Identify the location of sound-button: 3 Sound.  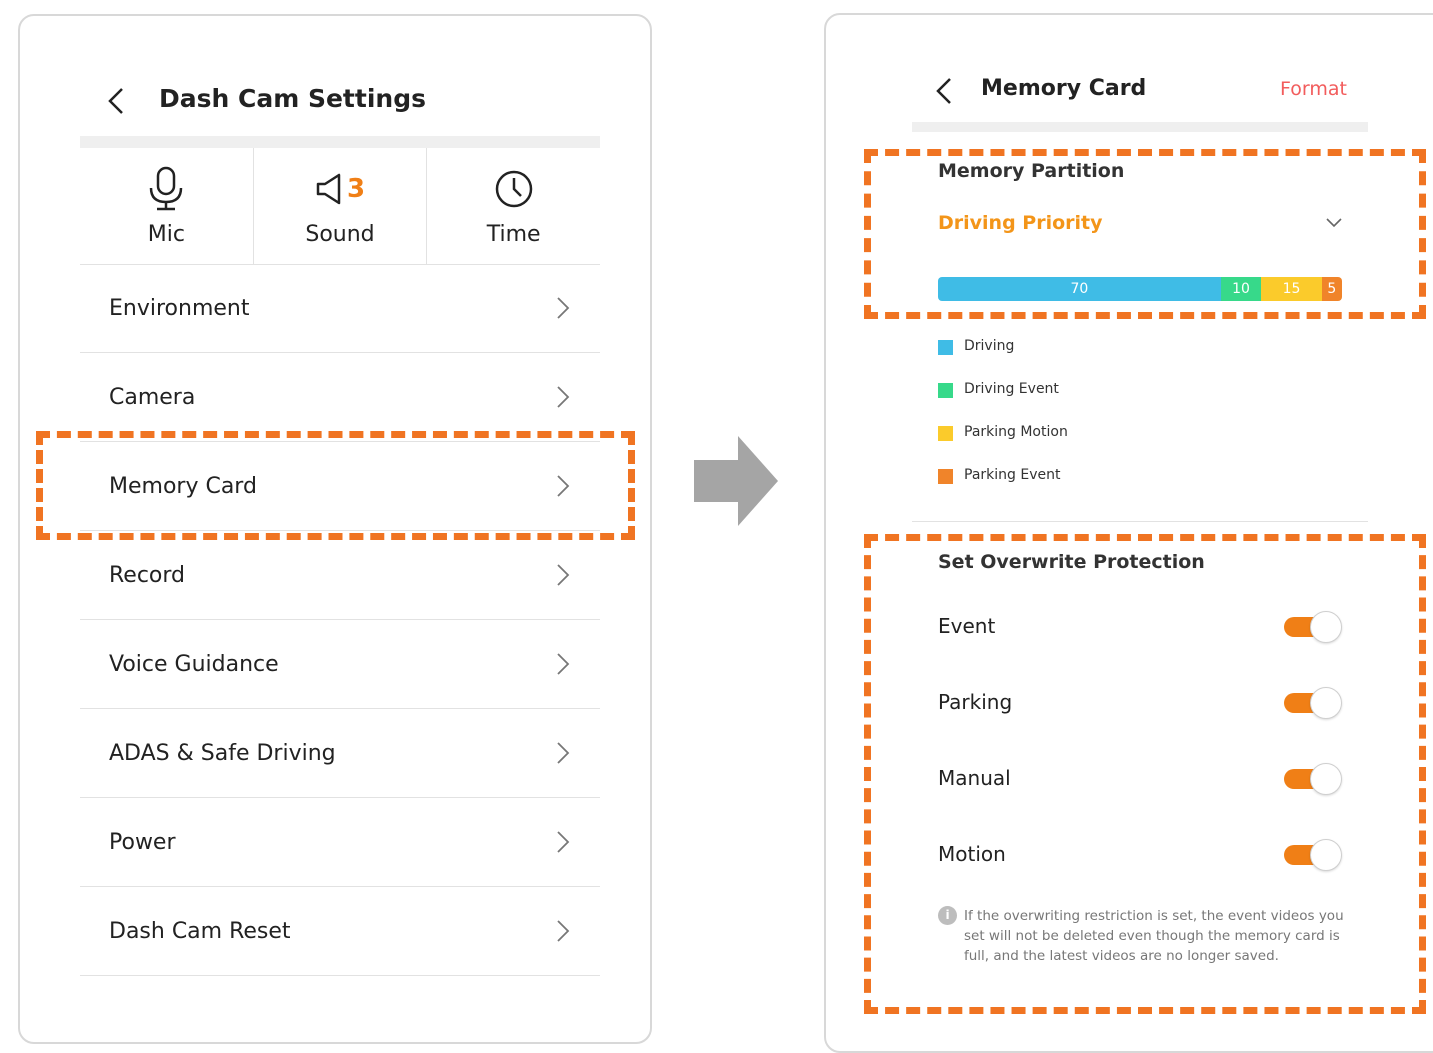
(339, 206).